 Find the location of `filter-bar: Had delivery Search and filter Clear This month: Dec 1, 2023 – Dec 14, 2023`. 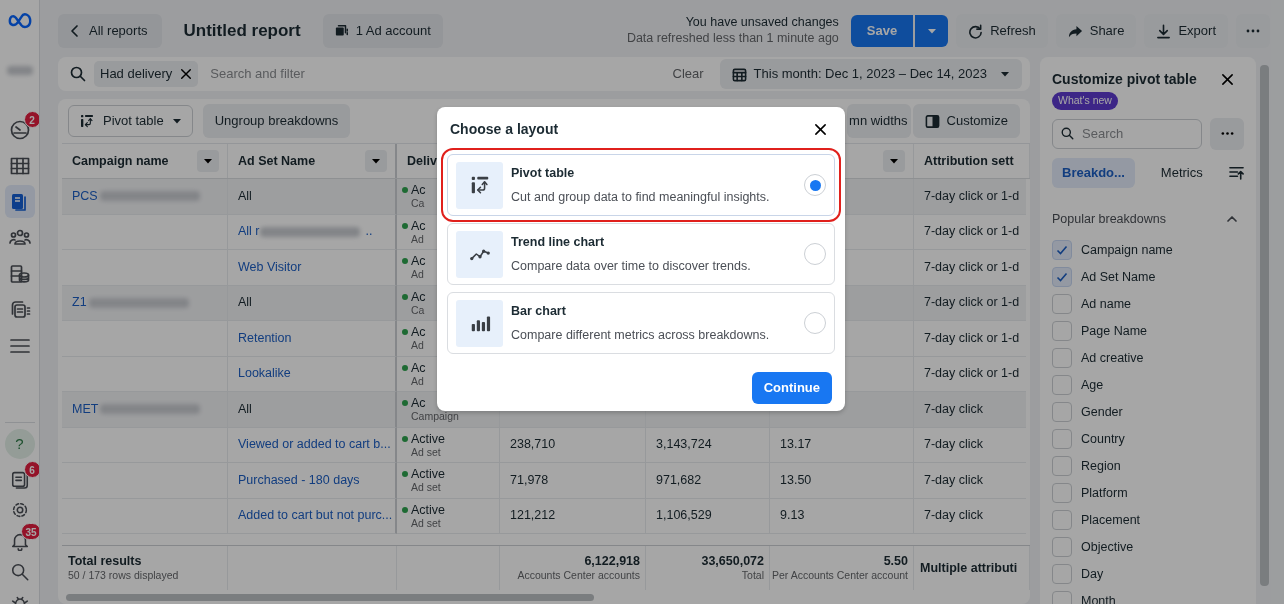

filter-bar: Had delivery Search and filter Clear This month: Dec 1, 2023 – Dec 14, 2023 is located at coordinates (544, 74).